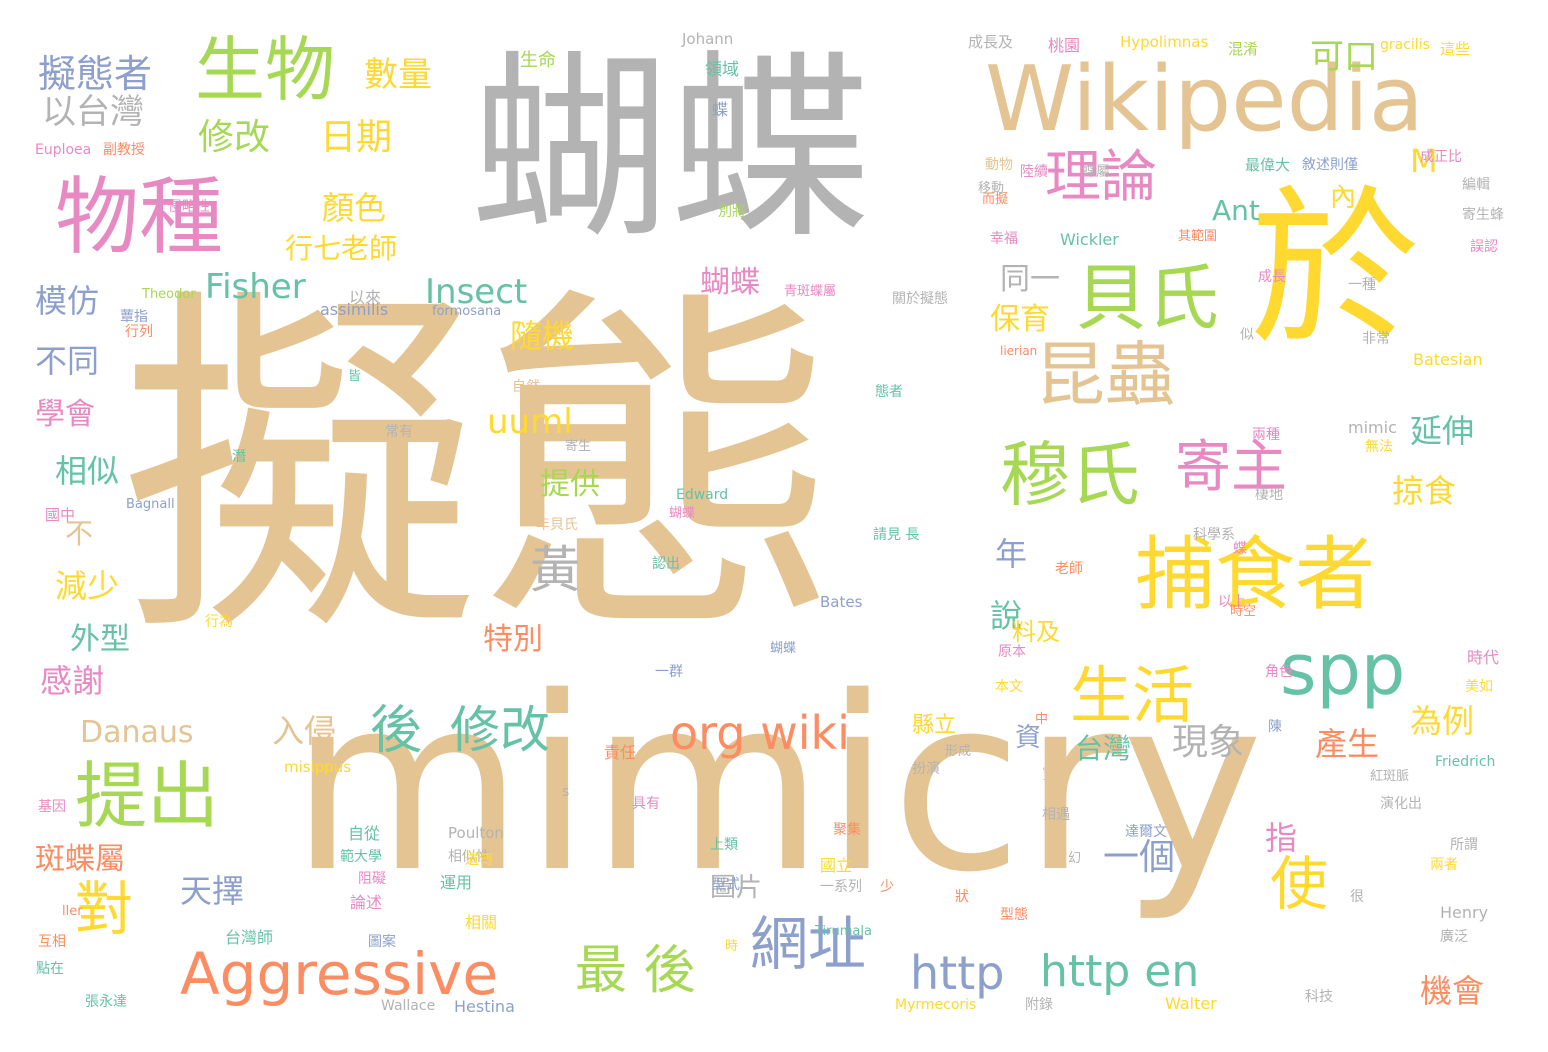  I want to click on word-84: 副教授, so click(124, 150).